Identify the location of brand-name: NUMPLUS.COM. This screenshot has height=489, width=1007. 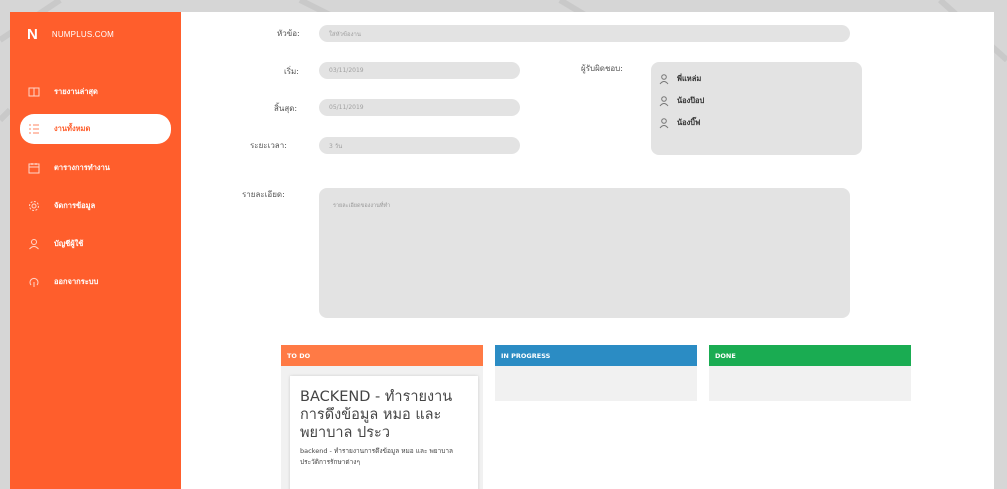
(83, 34).